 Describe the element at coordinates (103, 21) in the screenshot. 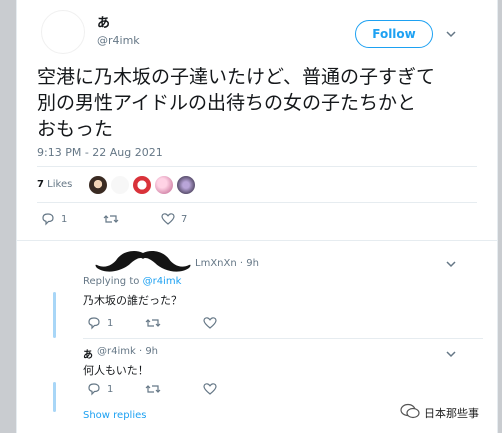

I see `display-name: あ` at that location.